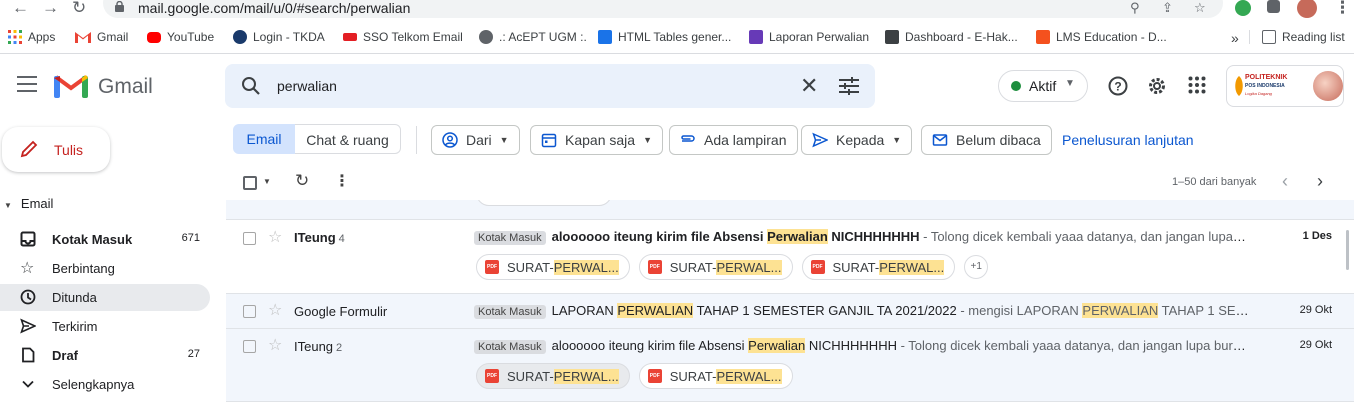 Image resolution: width=1354 pixels, height=402 pixels. I want to click on account-switcher: POLITEKNIK POS INDONESIA Logika Dagang, so click(1285, 86).